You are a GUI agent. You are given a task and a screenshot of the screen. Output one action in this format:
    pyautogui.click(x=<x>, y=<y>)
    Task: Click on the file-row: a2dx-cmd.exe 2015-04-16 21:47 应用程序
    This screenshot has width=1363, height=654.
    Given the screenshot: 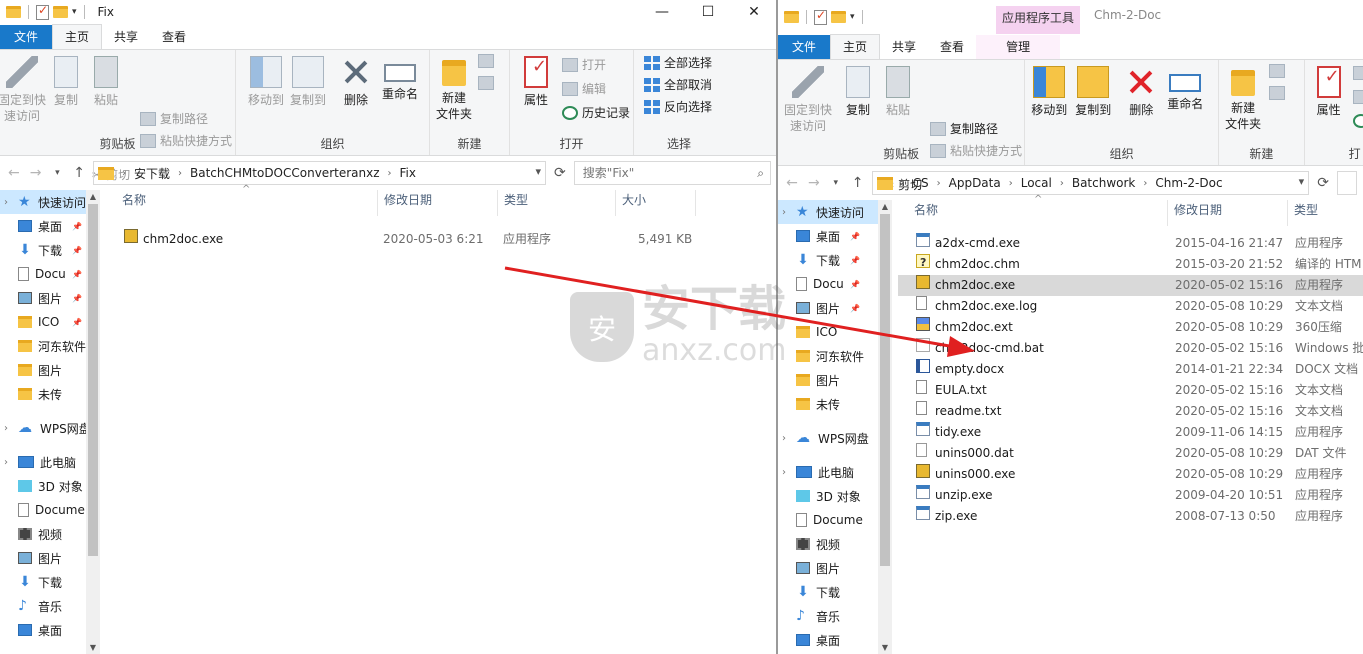 What is the action you would take?
    pyautogui.click(x=1130, y=243)
    